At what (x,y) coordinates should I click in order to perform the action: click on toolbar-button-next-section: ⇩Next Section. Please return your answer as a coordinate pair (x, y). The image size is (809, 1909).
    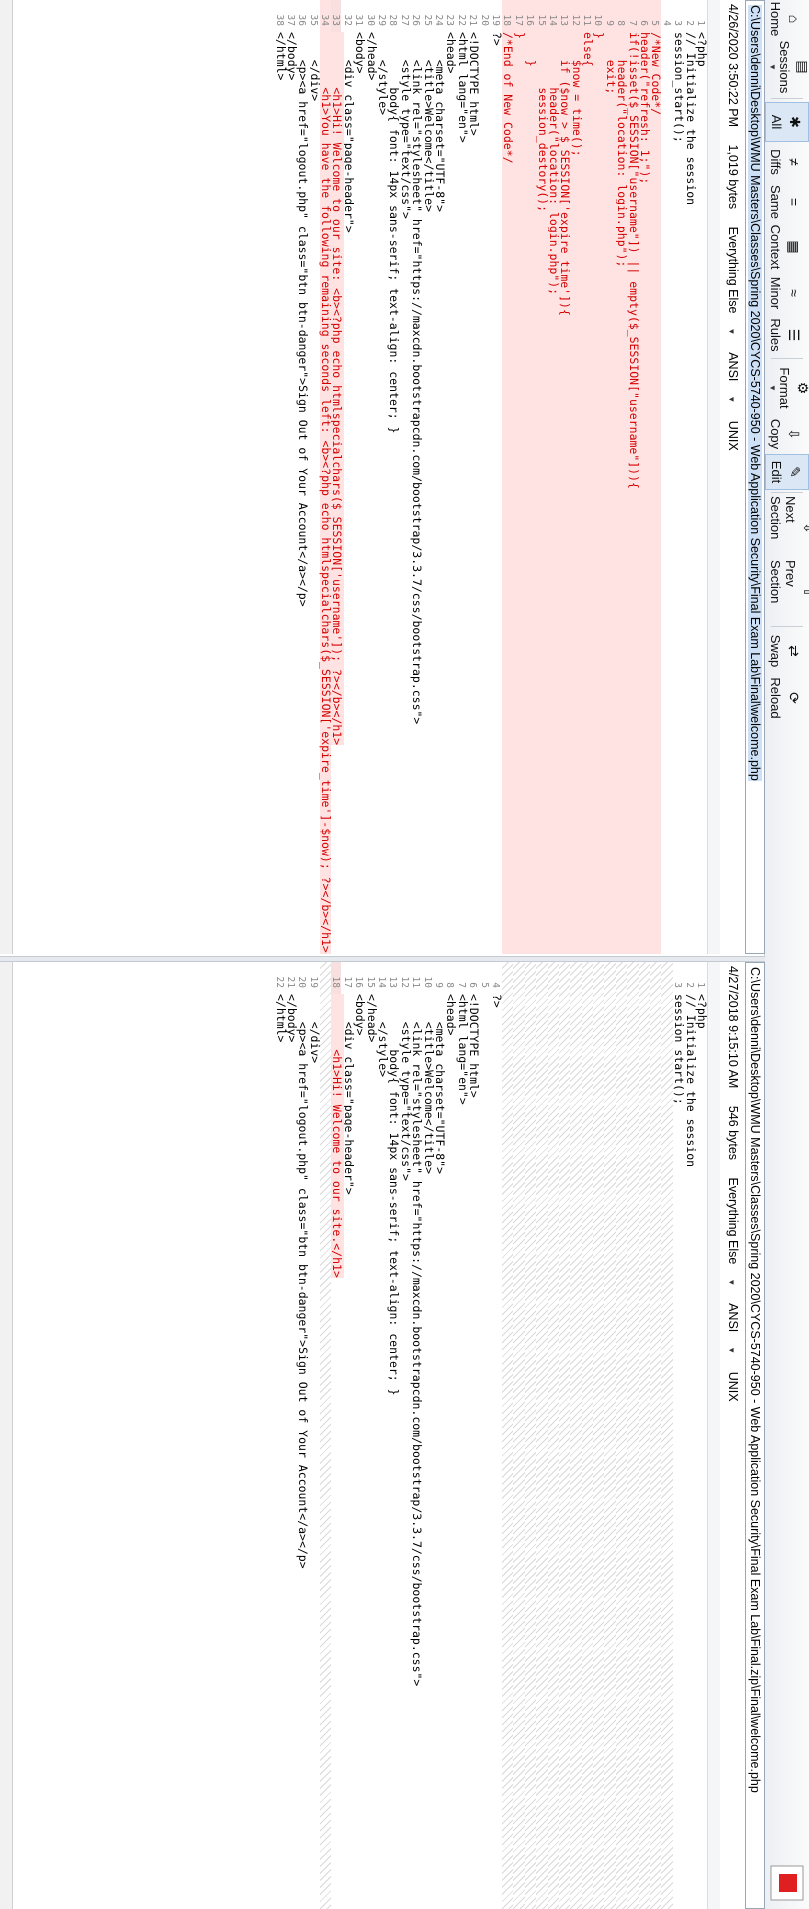
    Looking at the image, I should click on (787, 528).